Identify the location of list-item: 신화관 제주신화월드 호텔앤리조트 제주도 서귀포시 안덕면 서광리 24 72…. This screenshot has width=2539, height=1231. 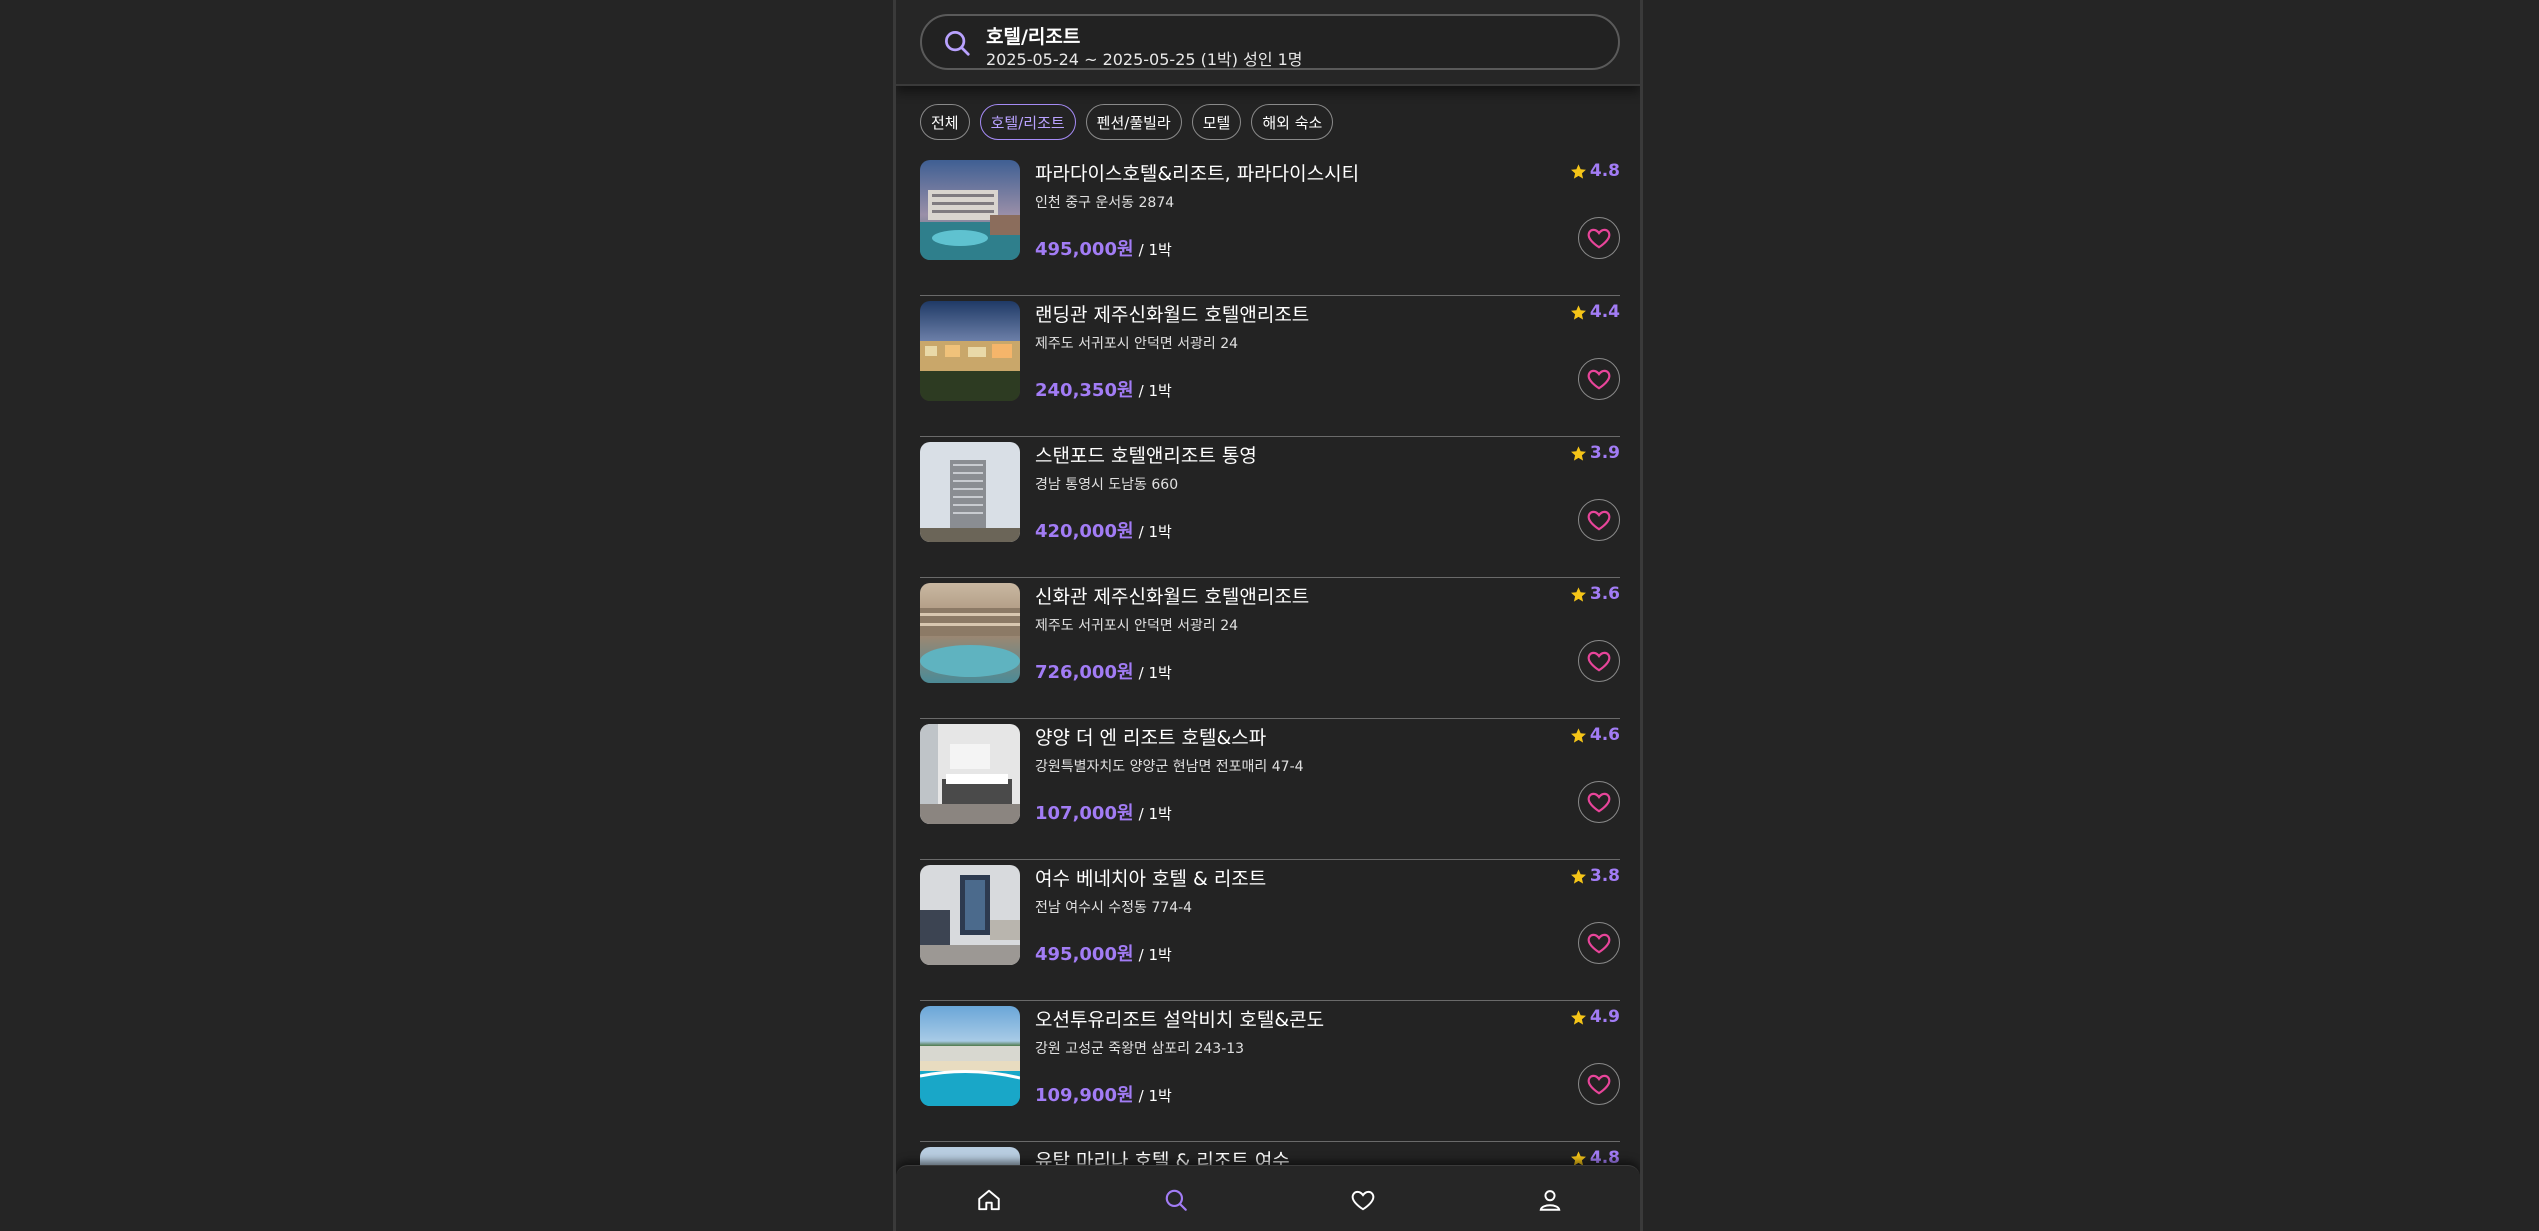
(1270, 648).